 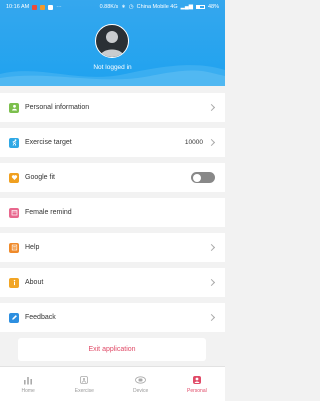 I want to click on more-notifications-icon: ···, so click(x=59, y=7).